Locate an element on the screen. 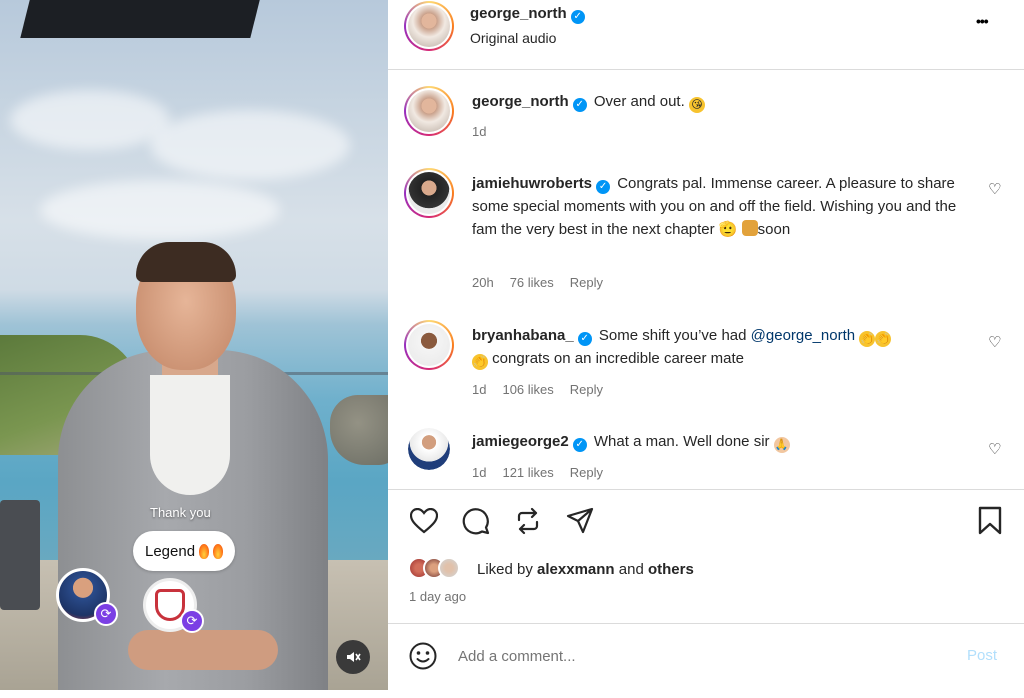 The width and height of the screenshot is (1024, 698). save-bookmark-icon is located at coordinates (990, 521).